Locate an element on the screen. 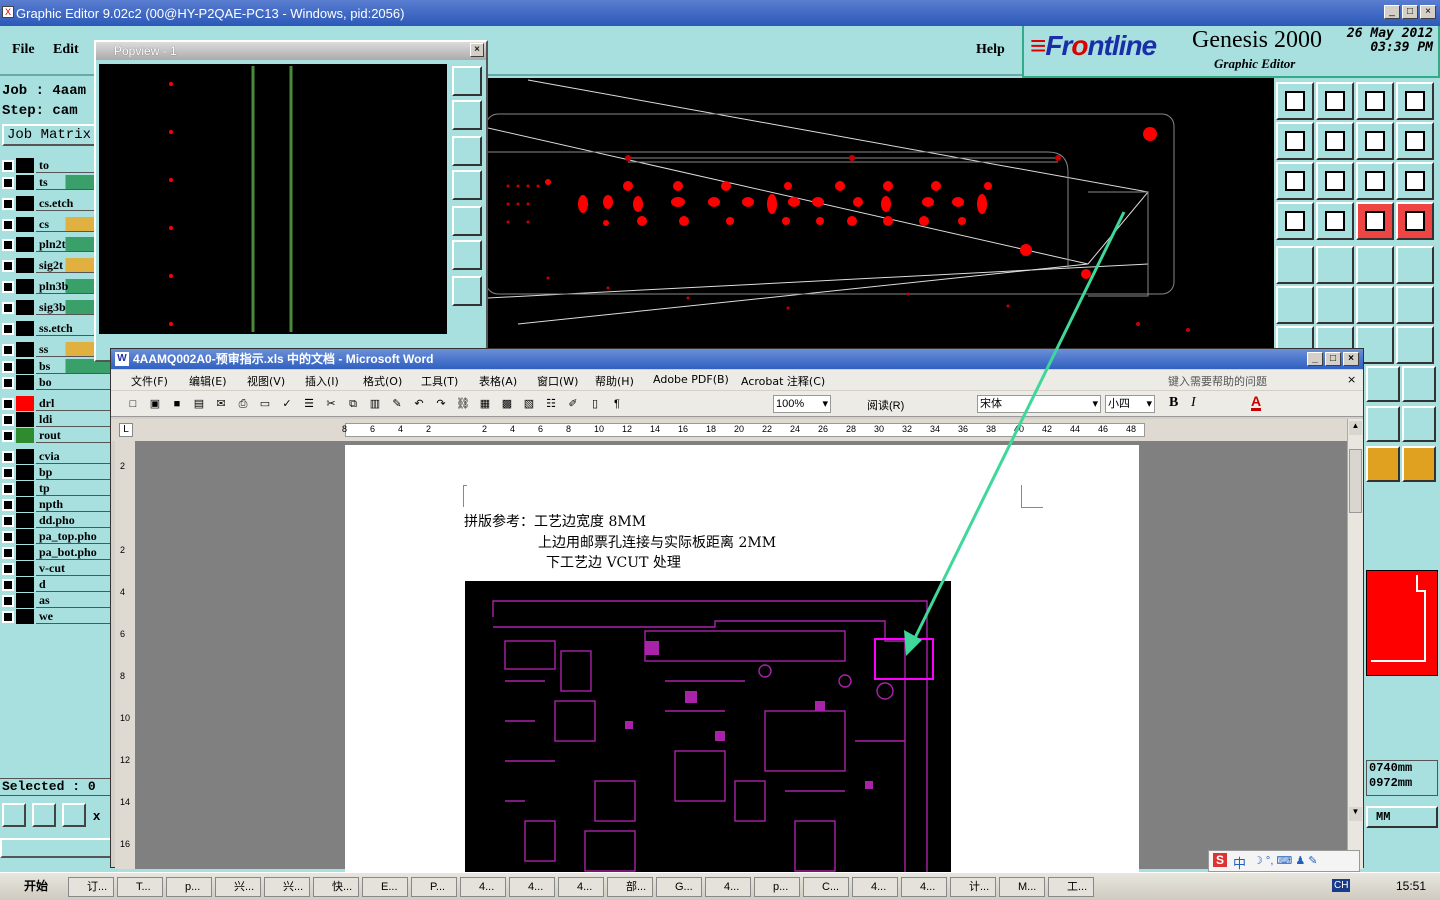 The height and width of the screenshot is (900, 1440). tab-selector: L is located at coordinates (126, 430).